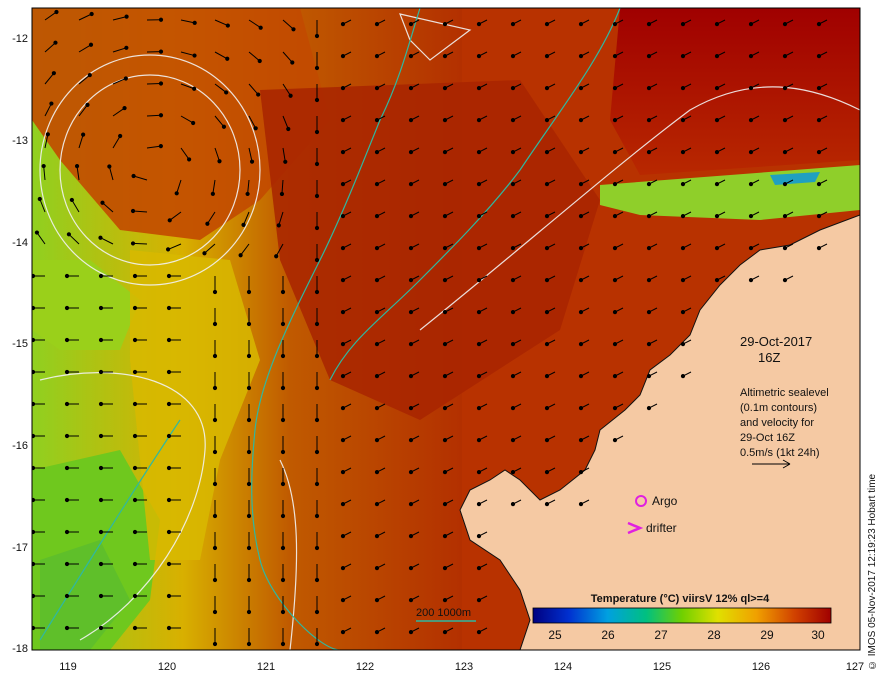 The image size is (880, 680). What do you see at coordinates (608, 635) in the screenshot?
I see `colorbar-tick: 26` at bounding box center [608, 635].